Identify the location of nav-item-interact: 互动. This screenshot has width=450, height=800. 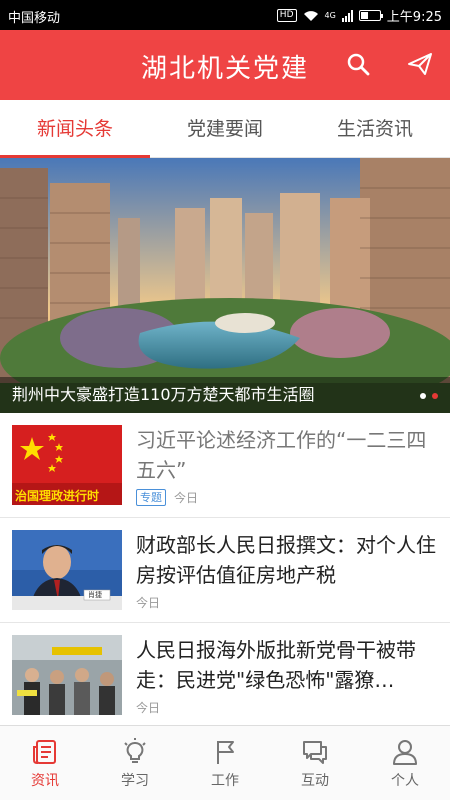
(315, 763).